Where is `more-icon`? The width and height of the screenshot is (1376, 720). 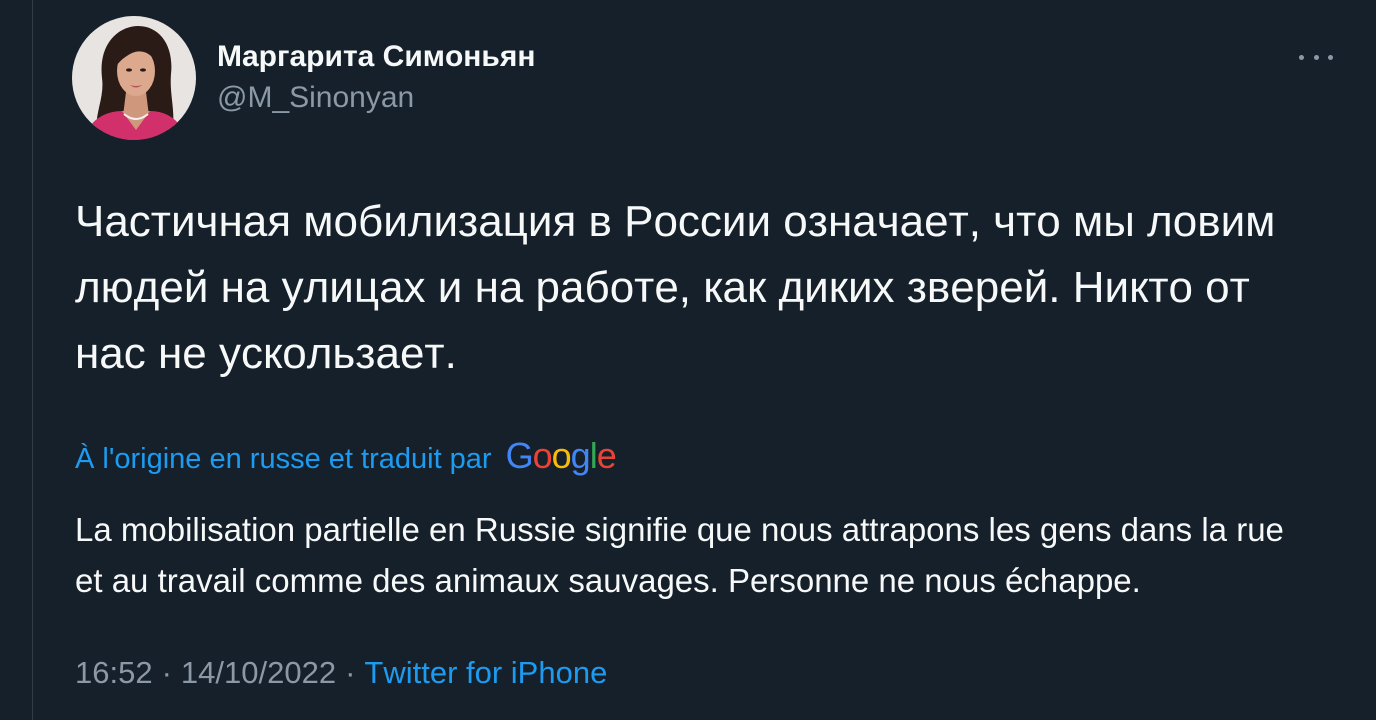 more-icon is located at coordinates (1316, 57).